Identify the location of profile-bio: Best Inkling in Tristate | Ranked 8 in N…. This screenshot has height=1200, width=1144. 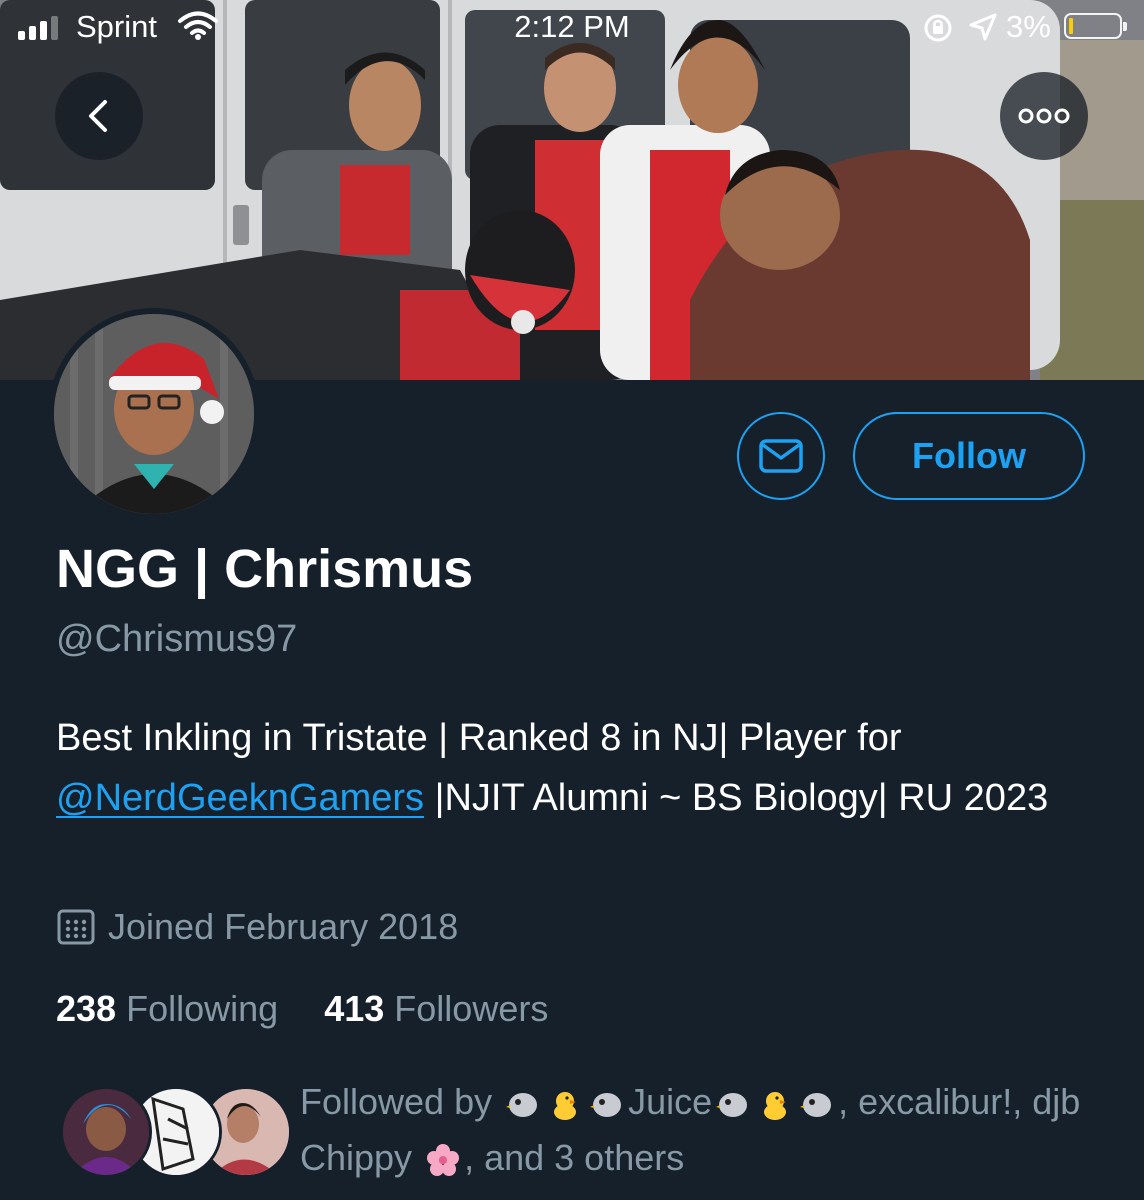
(576, 768).